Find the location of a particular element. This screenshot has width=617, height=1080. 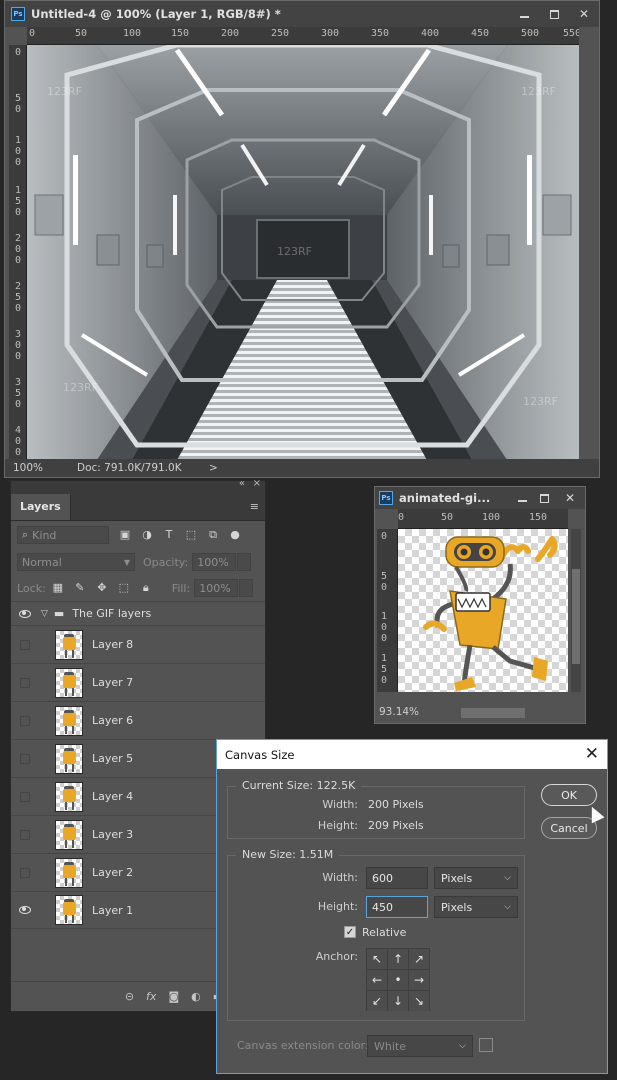

zoom-readout: 100% is located at coordinates (43, 468).